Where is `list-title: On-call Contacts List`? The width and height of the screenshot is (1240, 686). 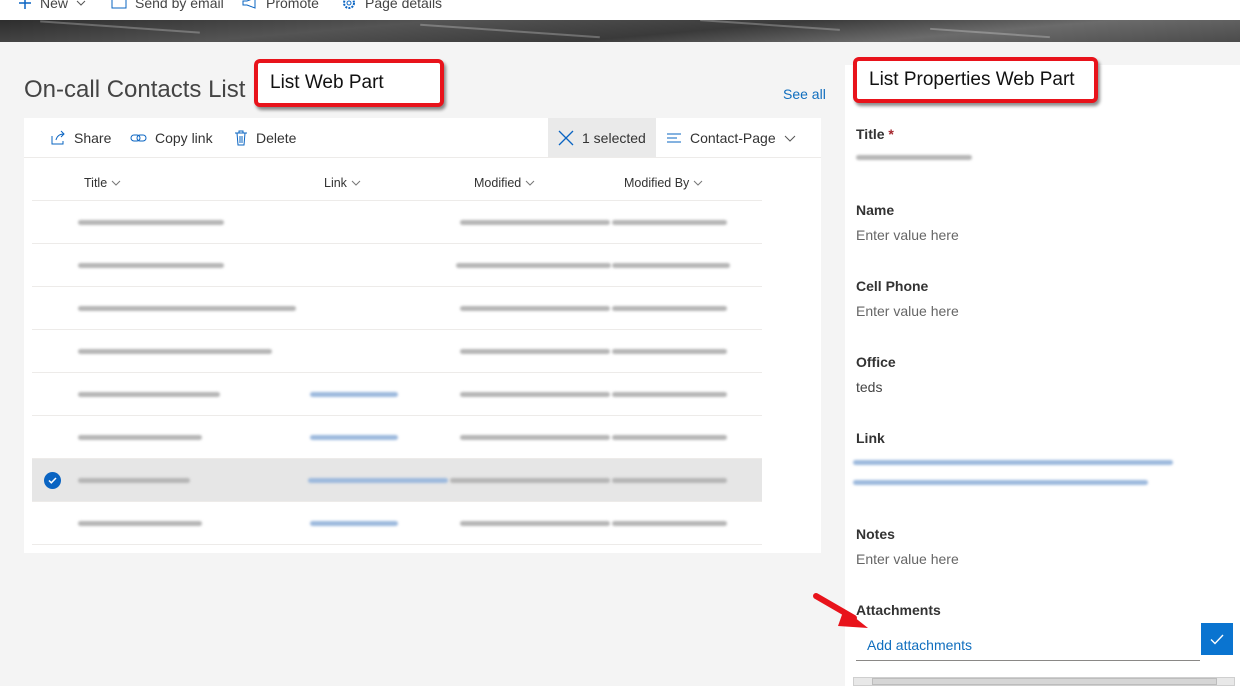 list-title: On-call Contacts List is located at coordinates (135, 89).